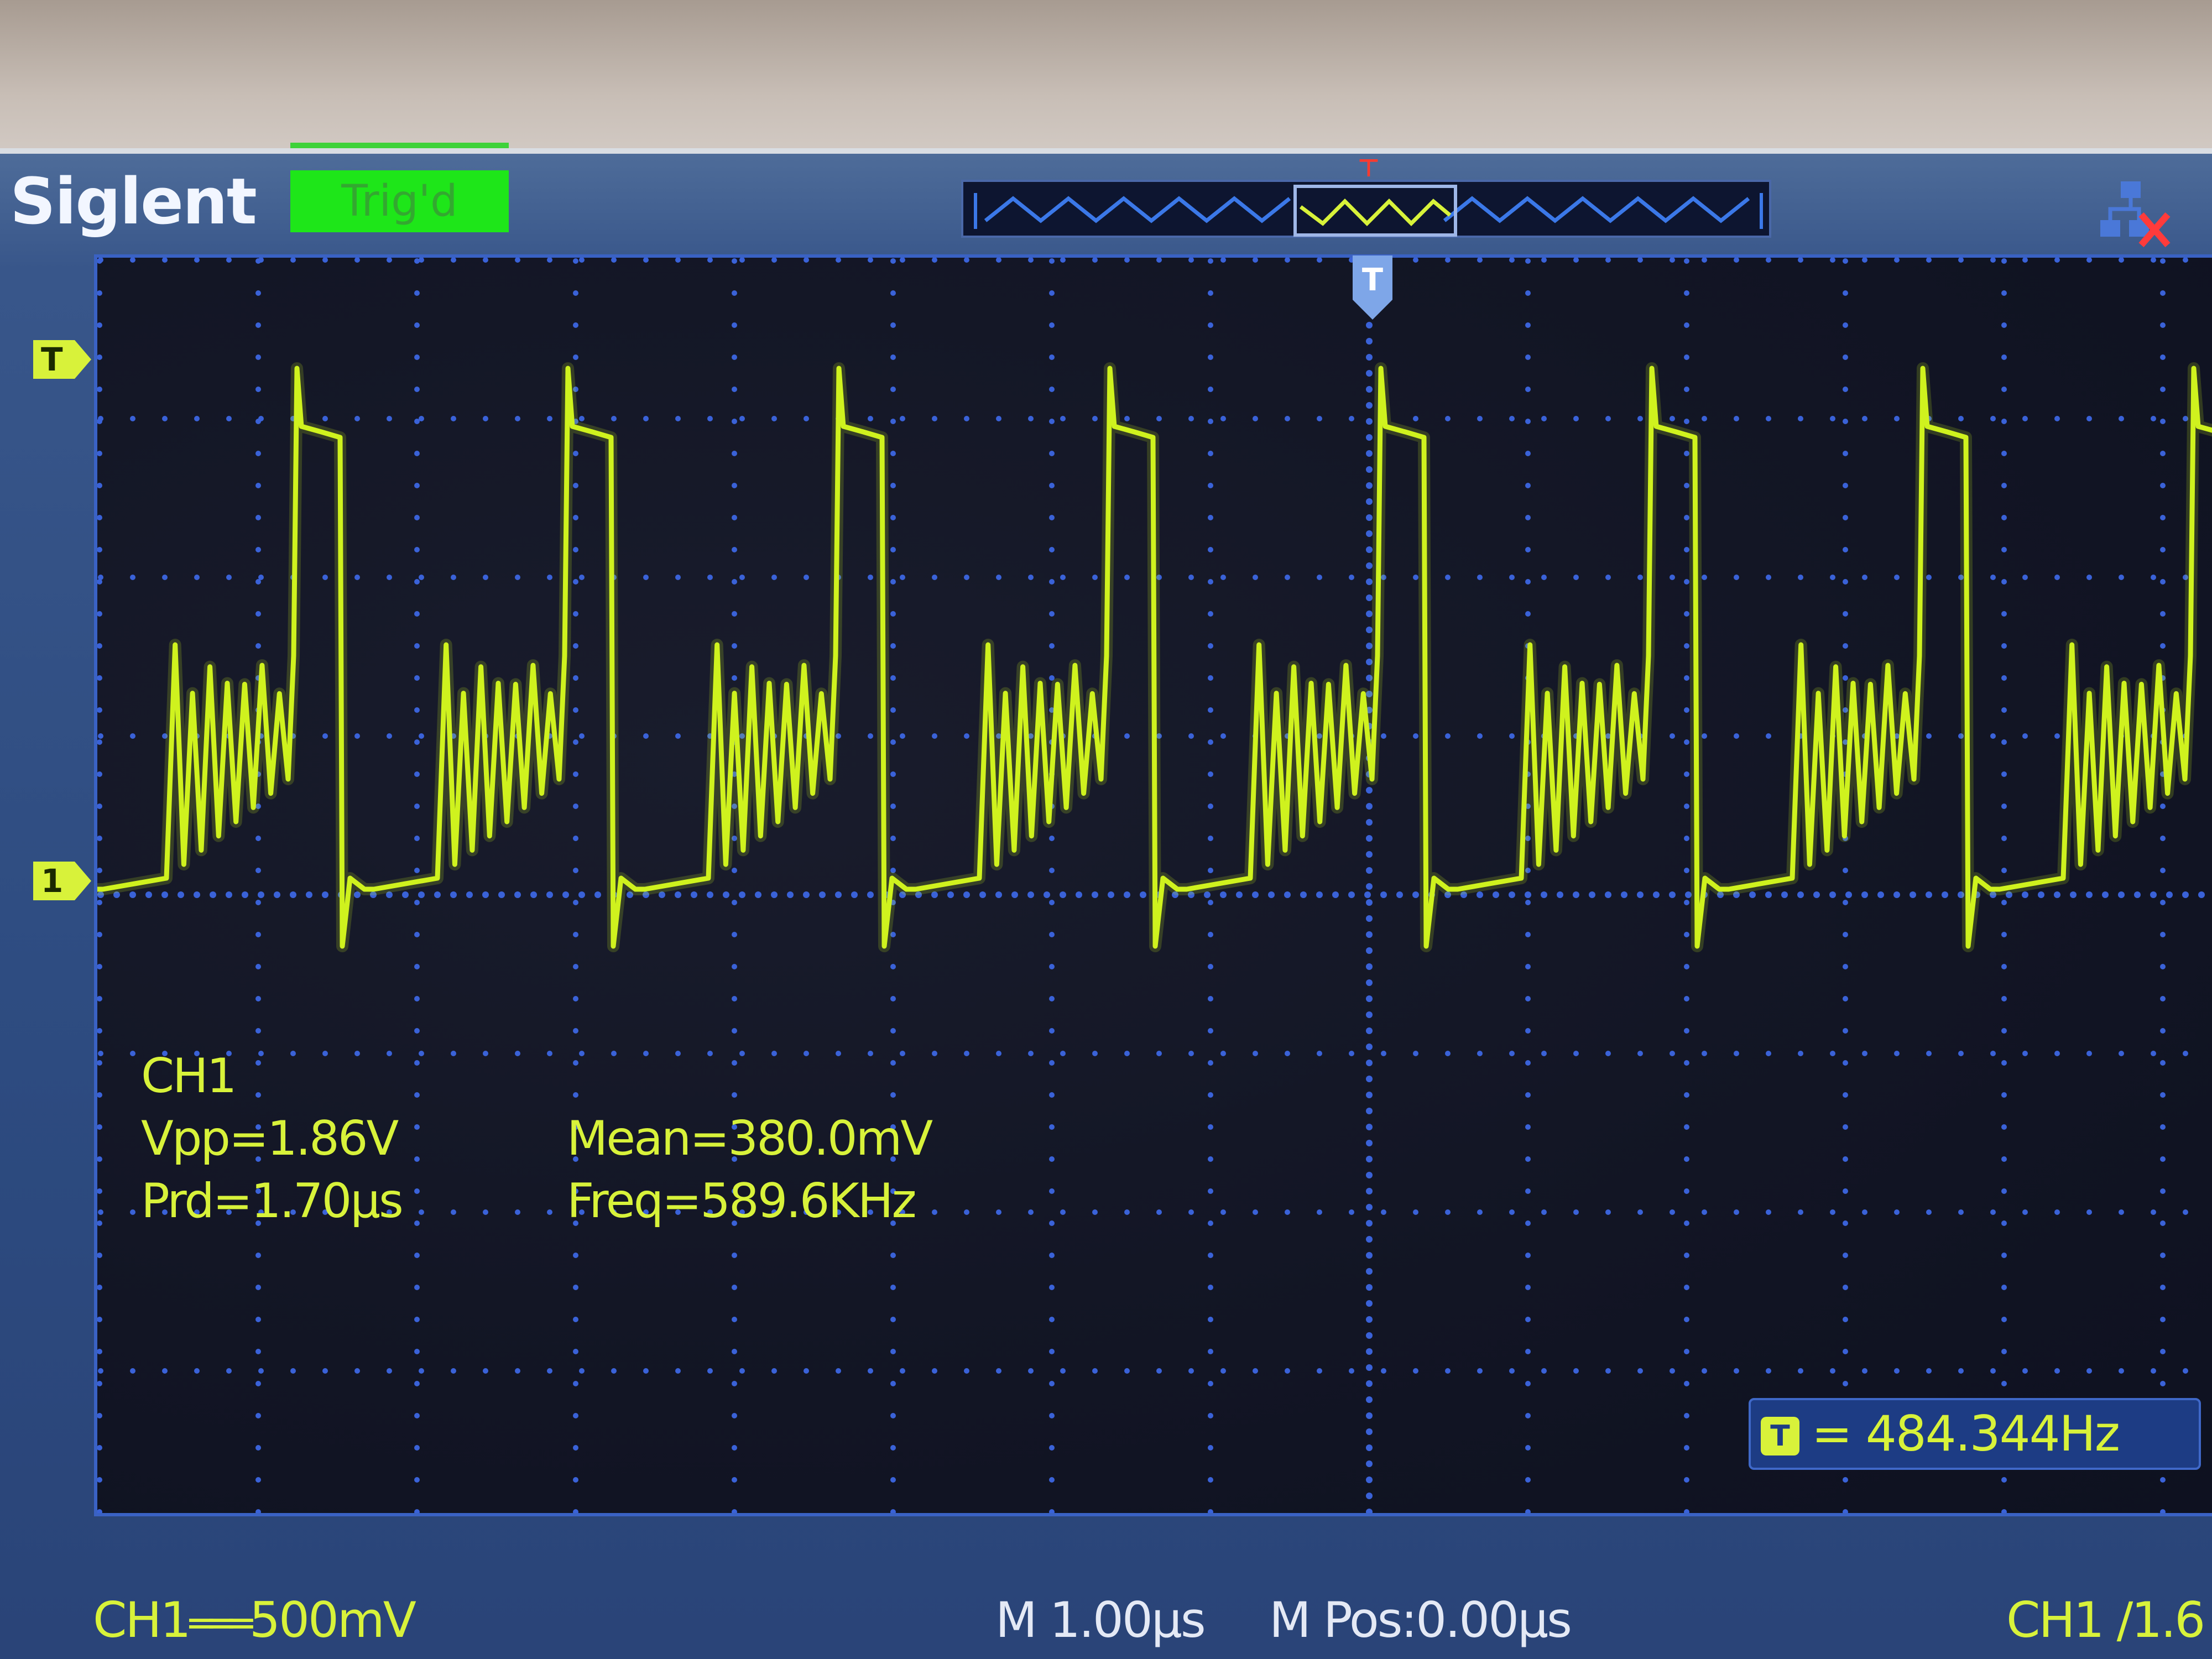  Describe the element at coordinates (742, 1201) in the screenshot. I see `measure-frequency: Freq=589.6KHz` at that location.